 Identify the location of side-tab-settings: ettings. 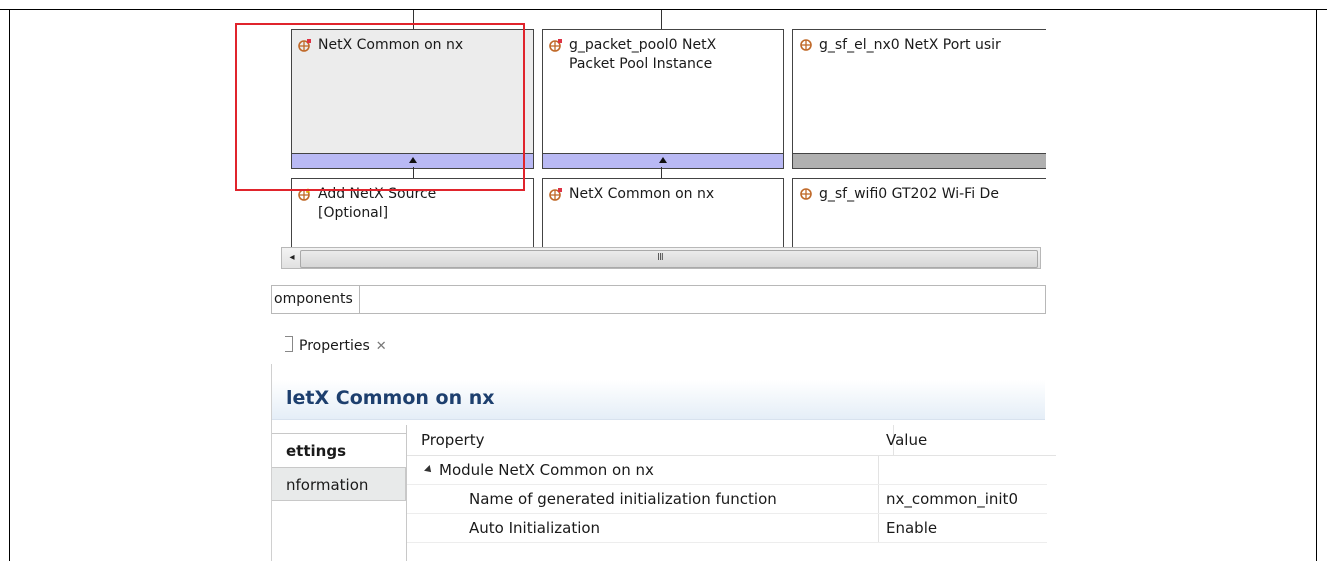
(339, 449).